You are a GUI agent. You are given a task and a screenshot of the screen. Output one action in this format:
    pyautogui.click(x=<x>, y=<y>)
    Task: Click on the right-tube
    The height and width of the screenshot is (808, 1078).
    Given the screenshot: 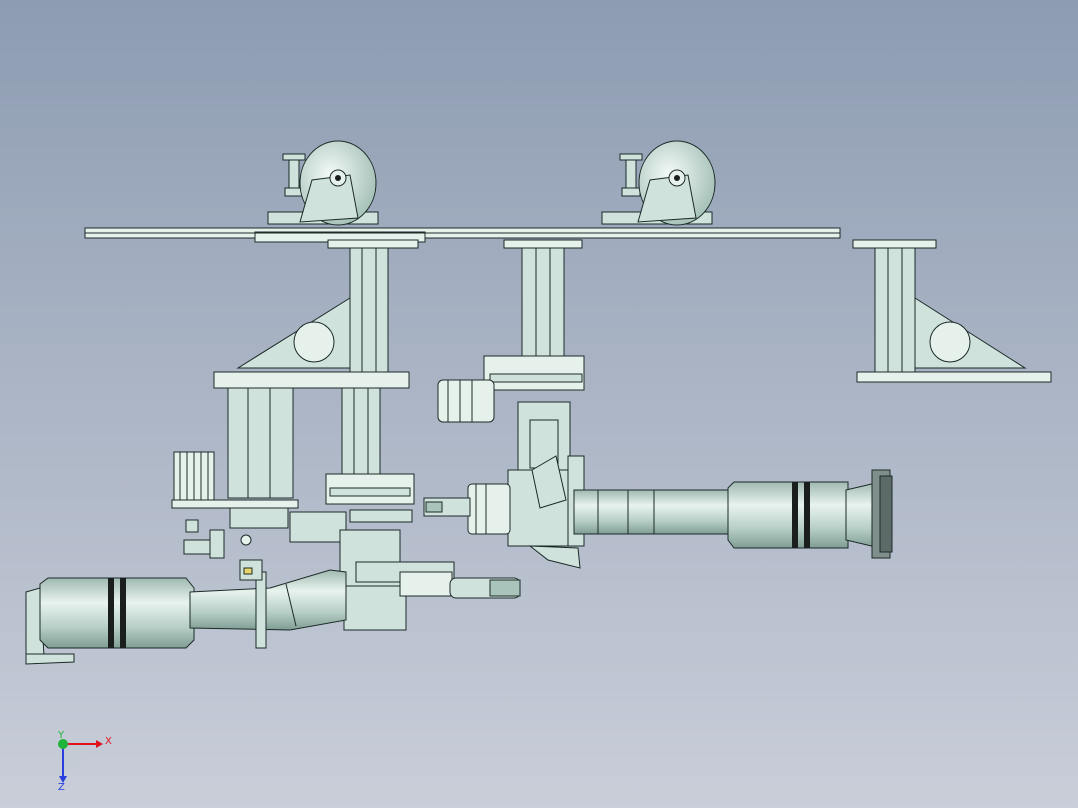 What is the action you would take?
    pyautogui.click(x=733, y=514)
    